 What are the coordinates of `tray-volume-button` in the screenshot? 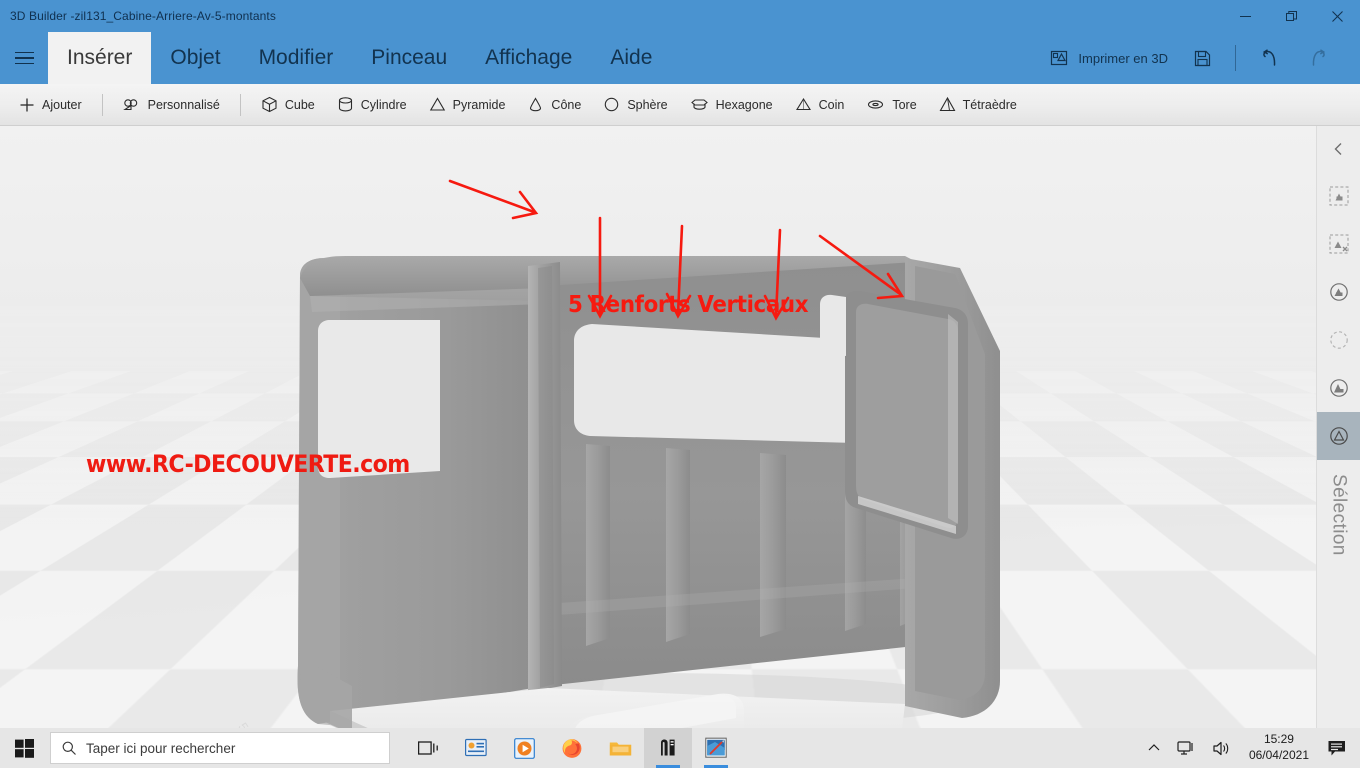 It's located at (1221, 748).